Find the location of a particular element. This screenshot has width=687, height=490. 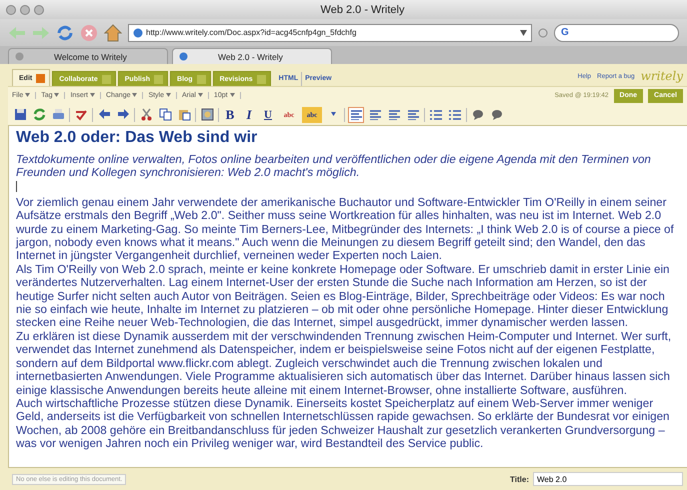

redo-icon is located at coordinates (123, 114).